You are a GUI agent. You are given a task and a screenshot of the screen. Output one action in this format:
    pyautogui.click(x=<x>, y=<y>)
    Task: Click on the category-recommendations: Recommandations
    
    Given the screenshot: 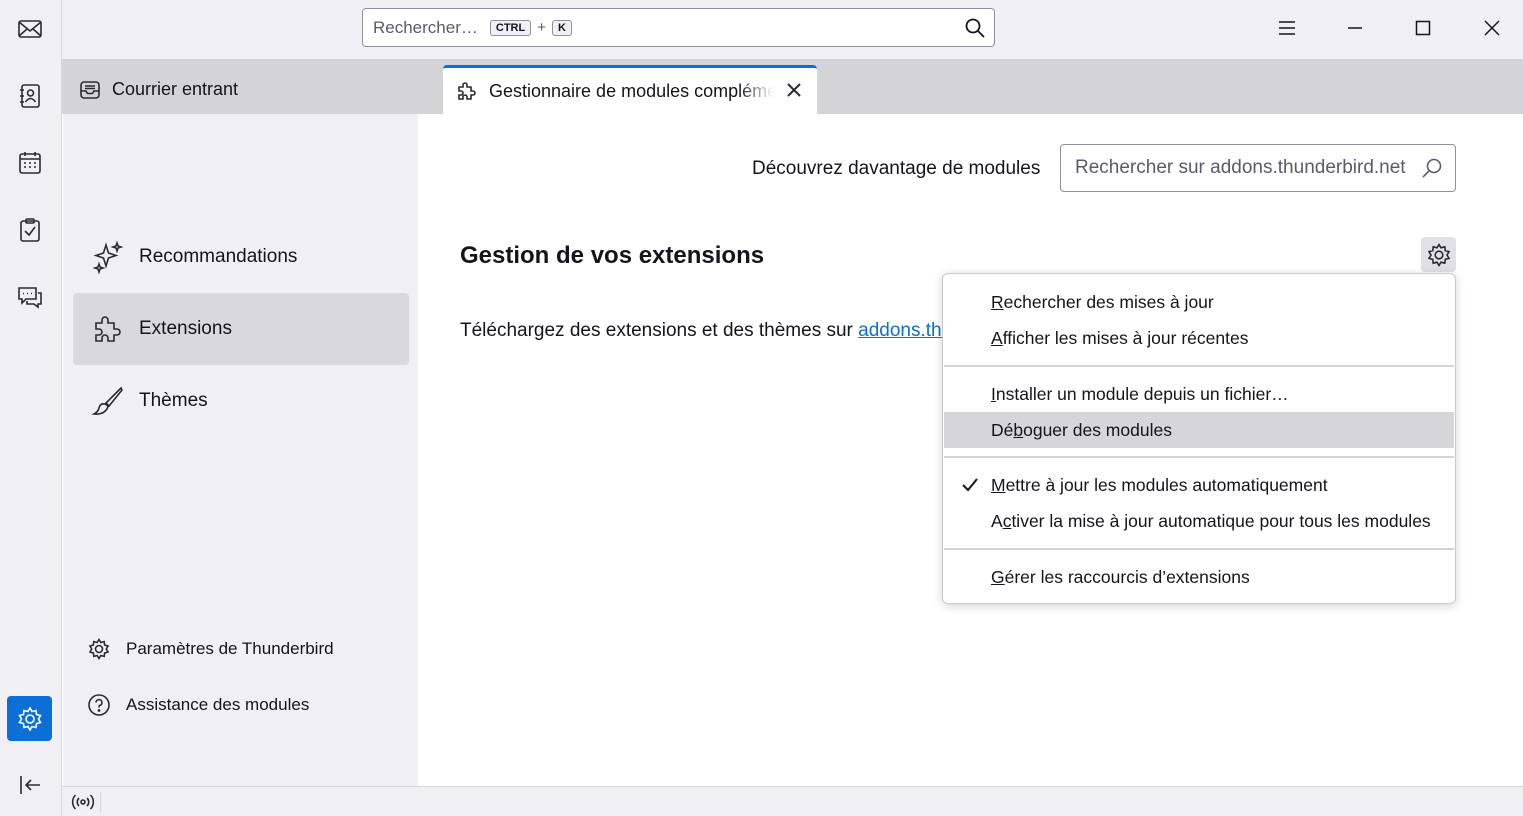 What is the action you would take?
    pyautogui.click(x=241, y=257)
    